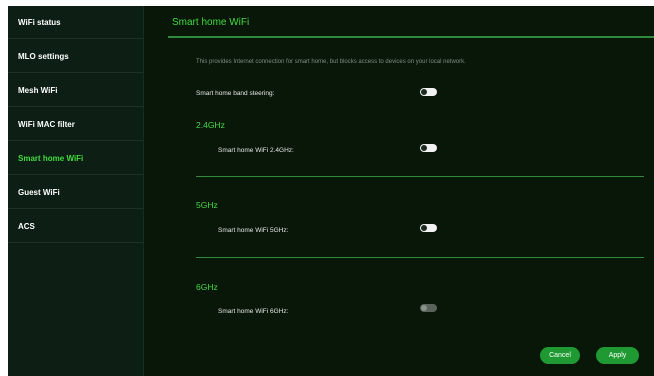 This screenshot has width=654, height=376. What do you see at coordinates (428, 228) in the screenshot?
I see `smart-home-wifi-5ghz-toggle` at bounding box center [428, 228].